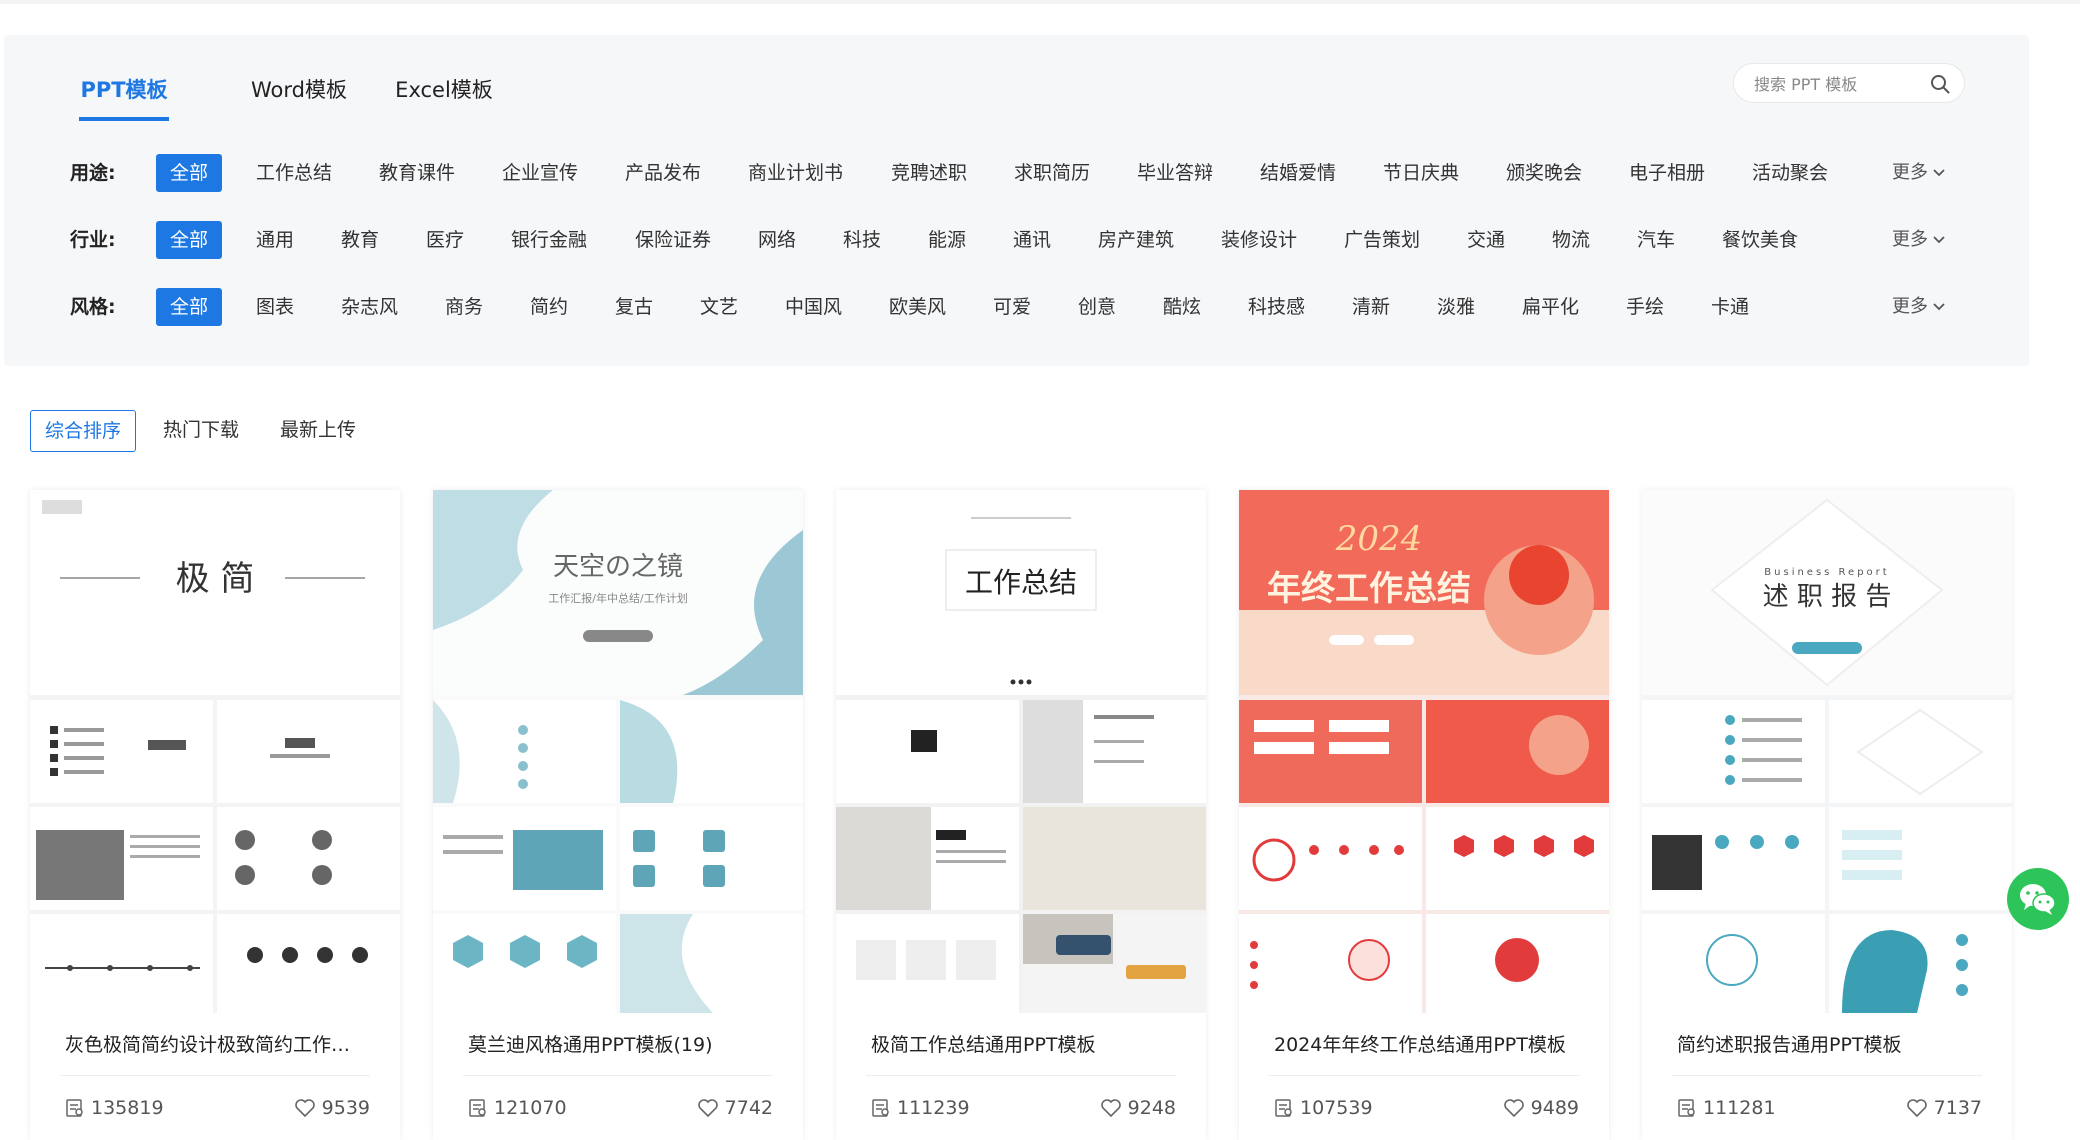 Image resolution: width=2080 pixels, height=1140 pixels. I want to click on like-count: 9248, so click(1138, 1108).